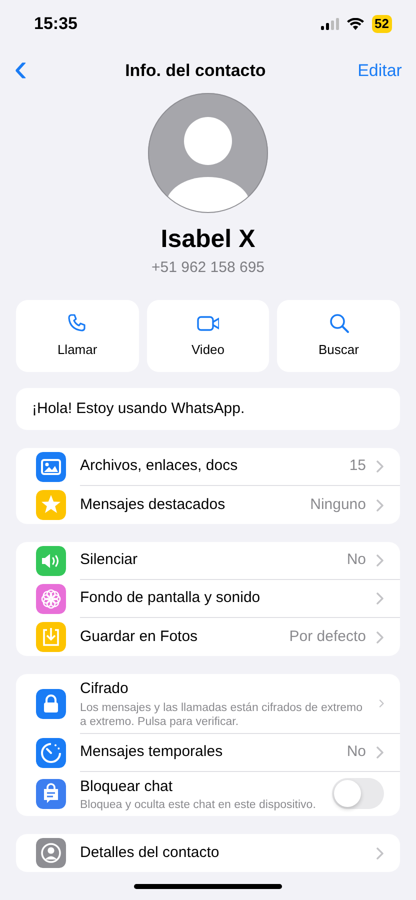  What do you see at coordinates (208, 336) in the screenshot?
I see `action-button: Video` at bounding box center [208, 336].